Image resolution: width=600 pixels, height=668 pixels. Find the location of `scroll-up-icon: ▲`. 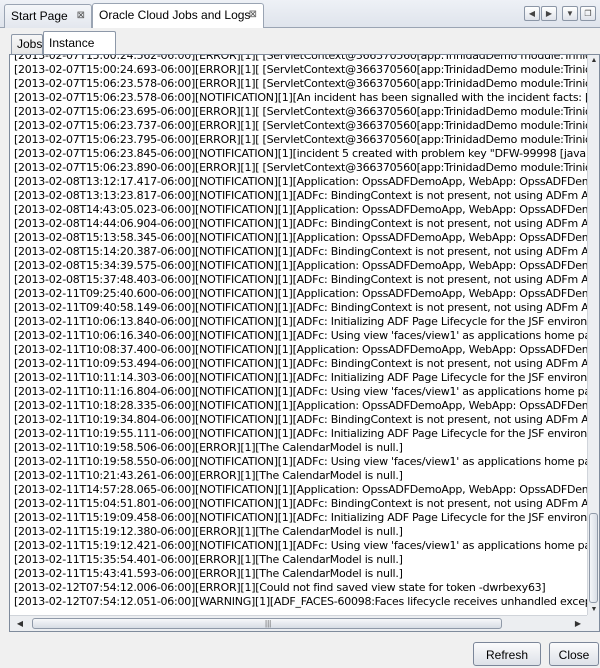

scroll-up-icon: ▲ is located at coordinates (594, 61).